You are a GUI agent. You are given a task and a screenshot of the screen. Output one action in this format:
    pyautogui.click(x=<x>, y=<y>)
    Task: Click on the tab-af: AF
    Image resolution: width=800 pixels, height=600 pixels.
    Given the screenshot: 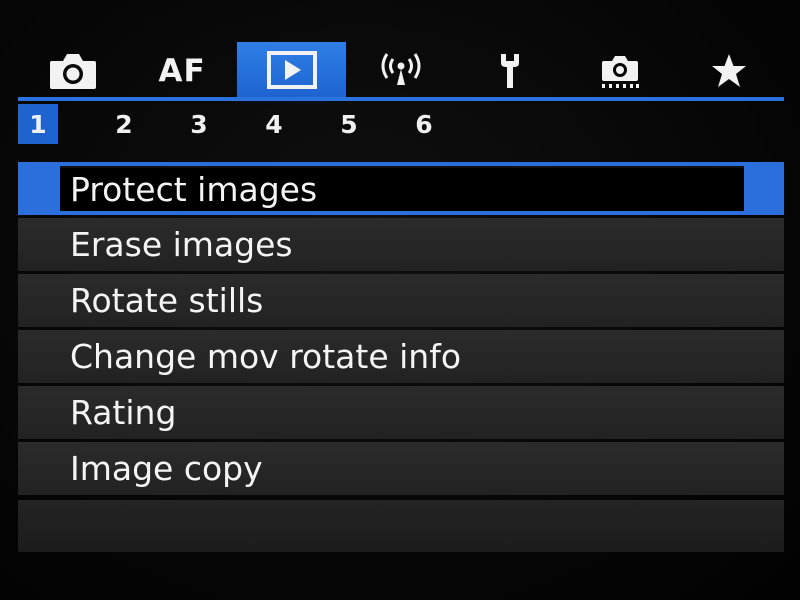 What is the action you would take?
    pyautogui.click(x=181, y=71)
    